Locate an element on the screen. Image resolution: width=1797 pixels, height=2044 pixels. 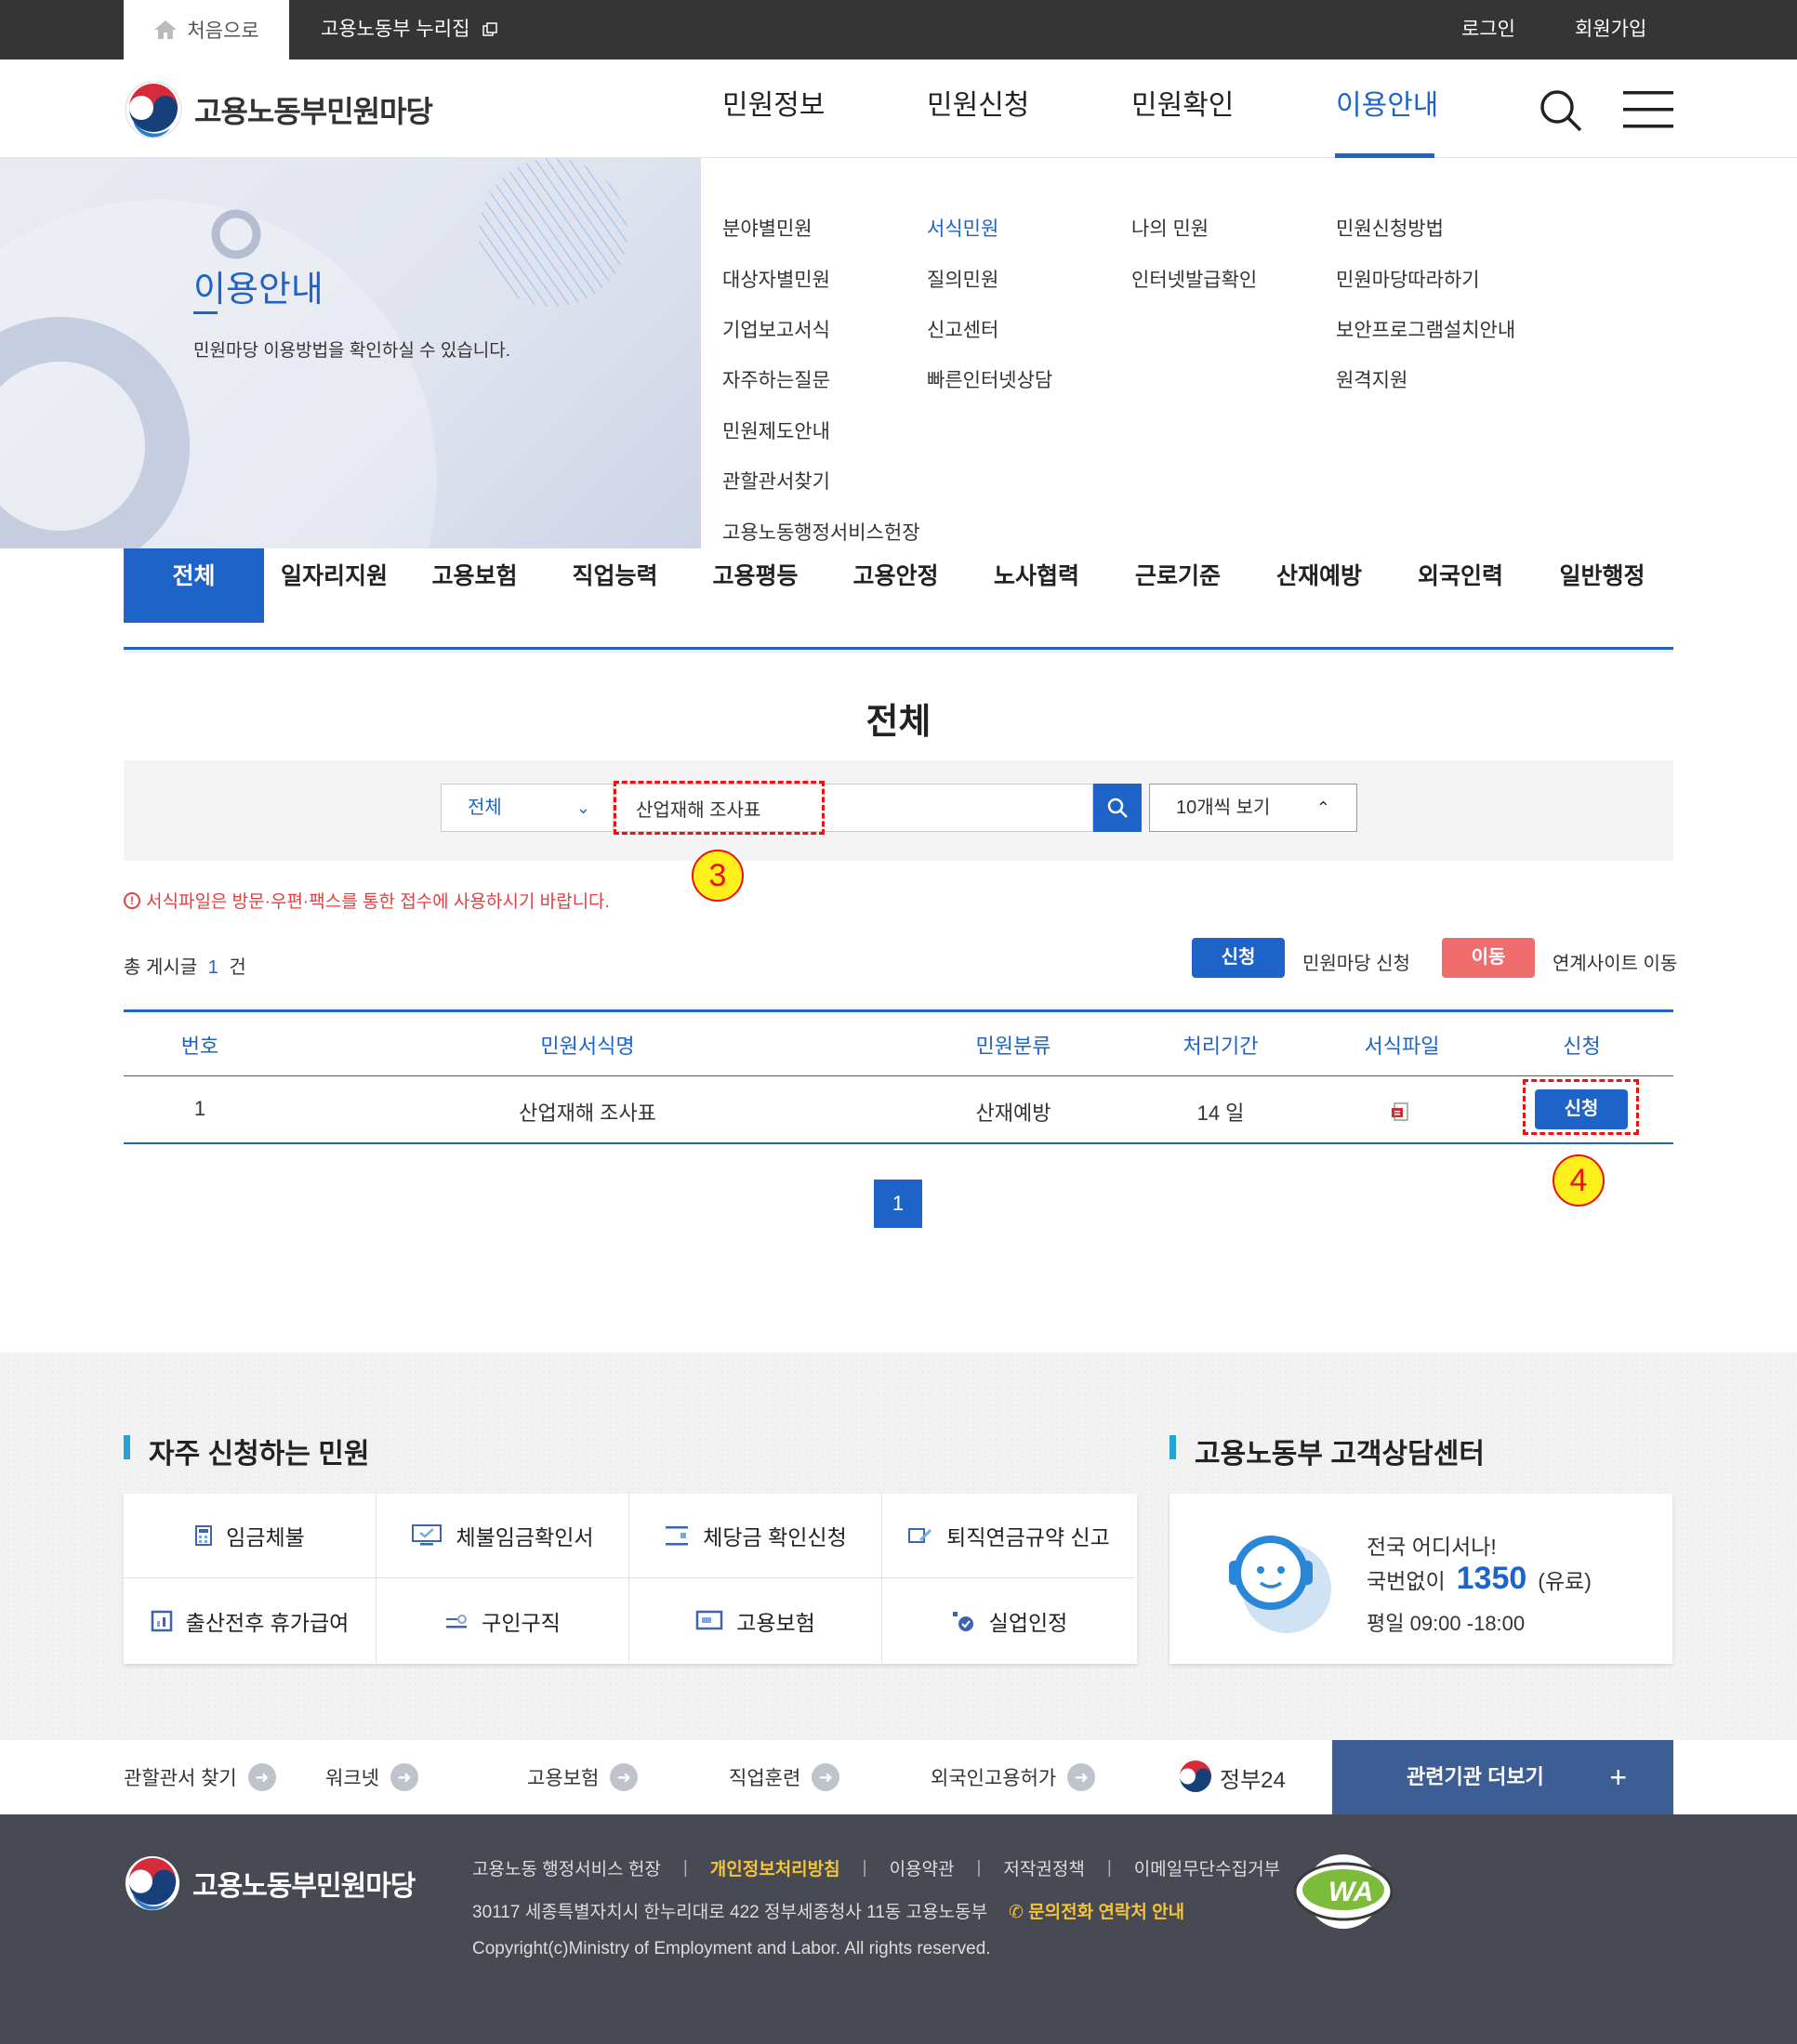
menu-item-remote-support: 원격지원 is located at coordinates (1371, 379).